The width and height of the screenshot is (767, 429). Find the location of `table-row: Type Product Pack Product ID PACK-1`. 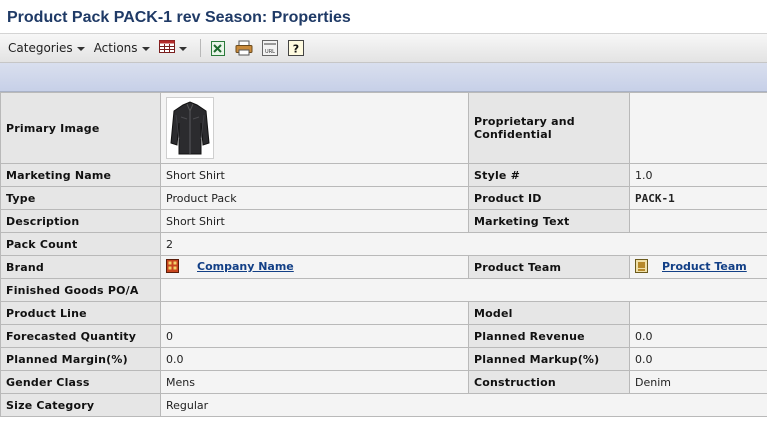

table-row: Type Product Pack Product ID PACK-1 is located at coordinates (383, 198).